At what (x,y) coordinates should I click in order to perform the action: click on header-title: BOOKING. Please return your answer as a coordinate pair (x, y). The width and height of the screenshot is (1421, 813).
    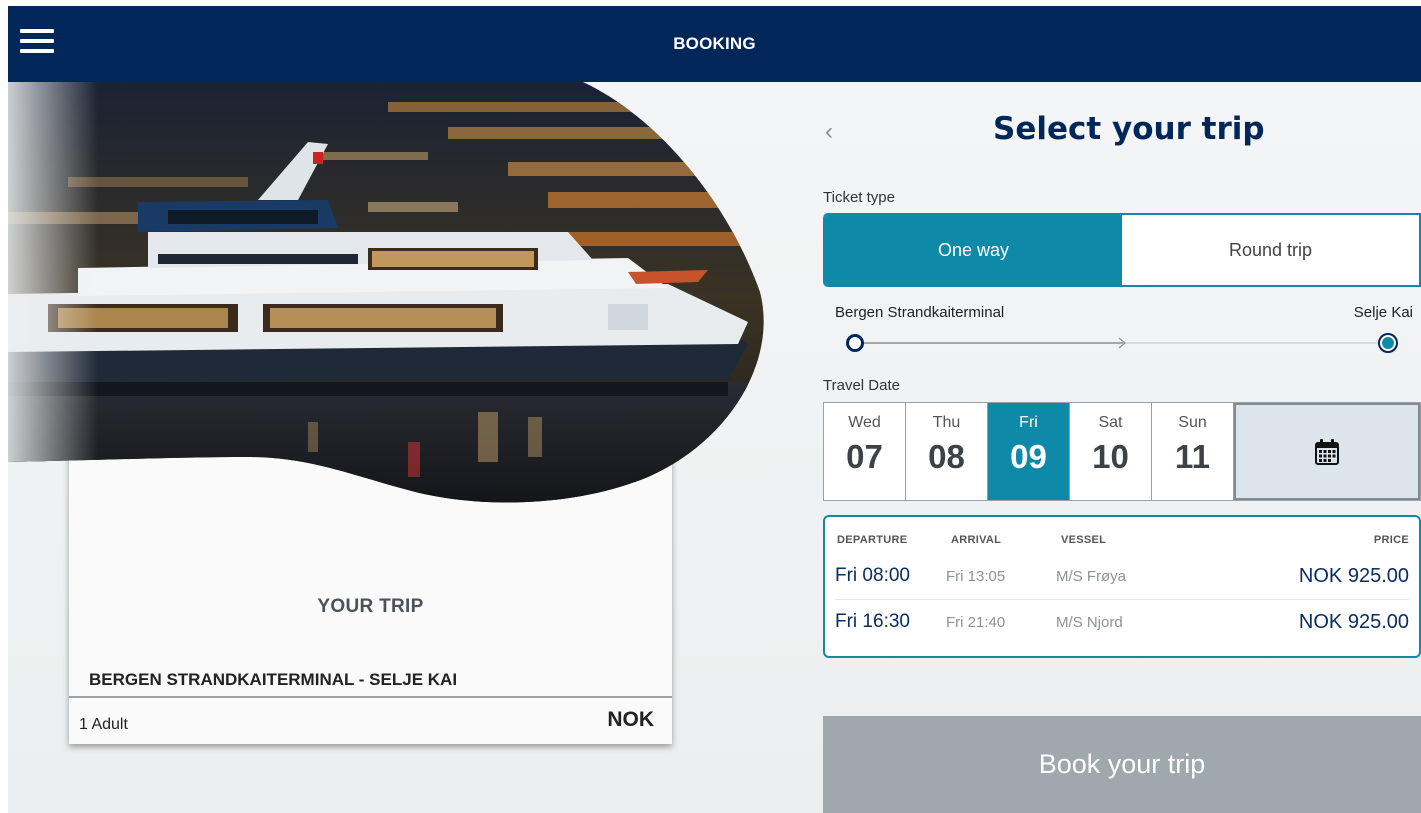
    Looking at the image, I should click on (714, 43).